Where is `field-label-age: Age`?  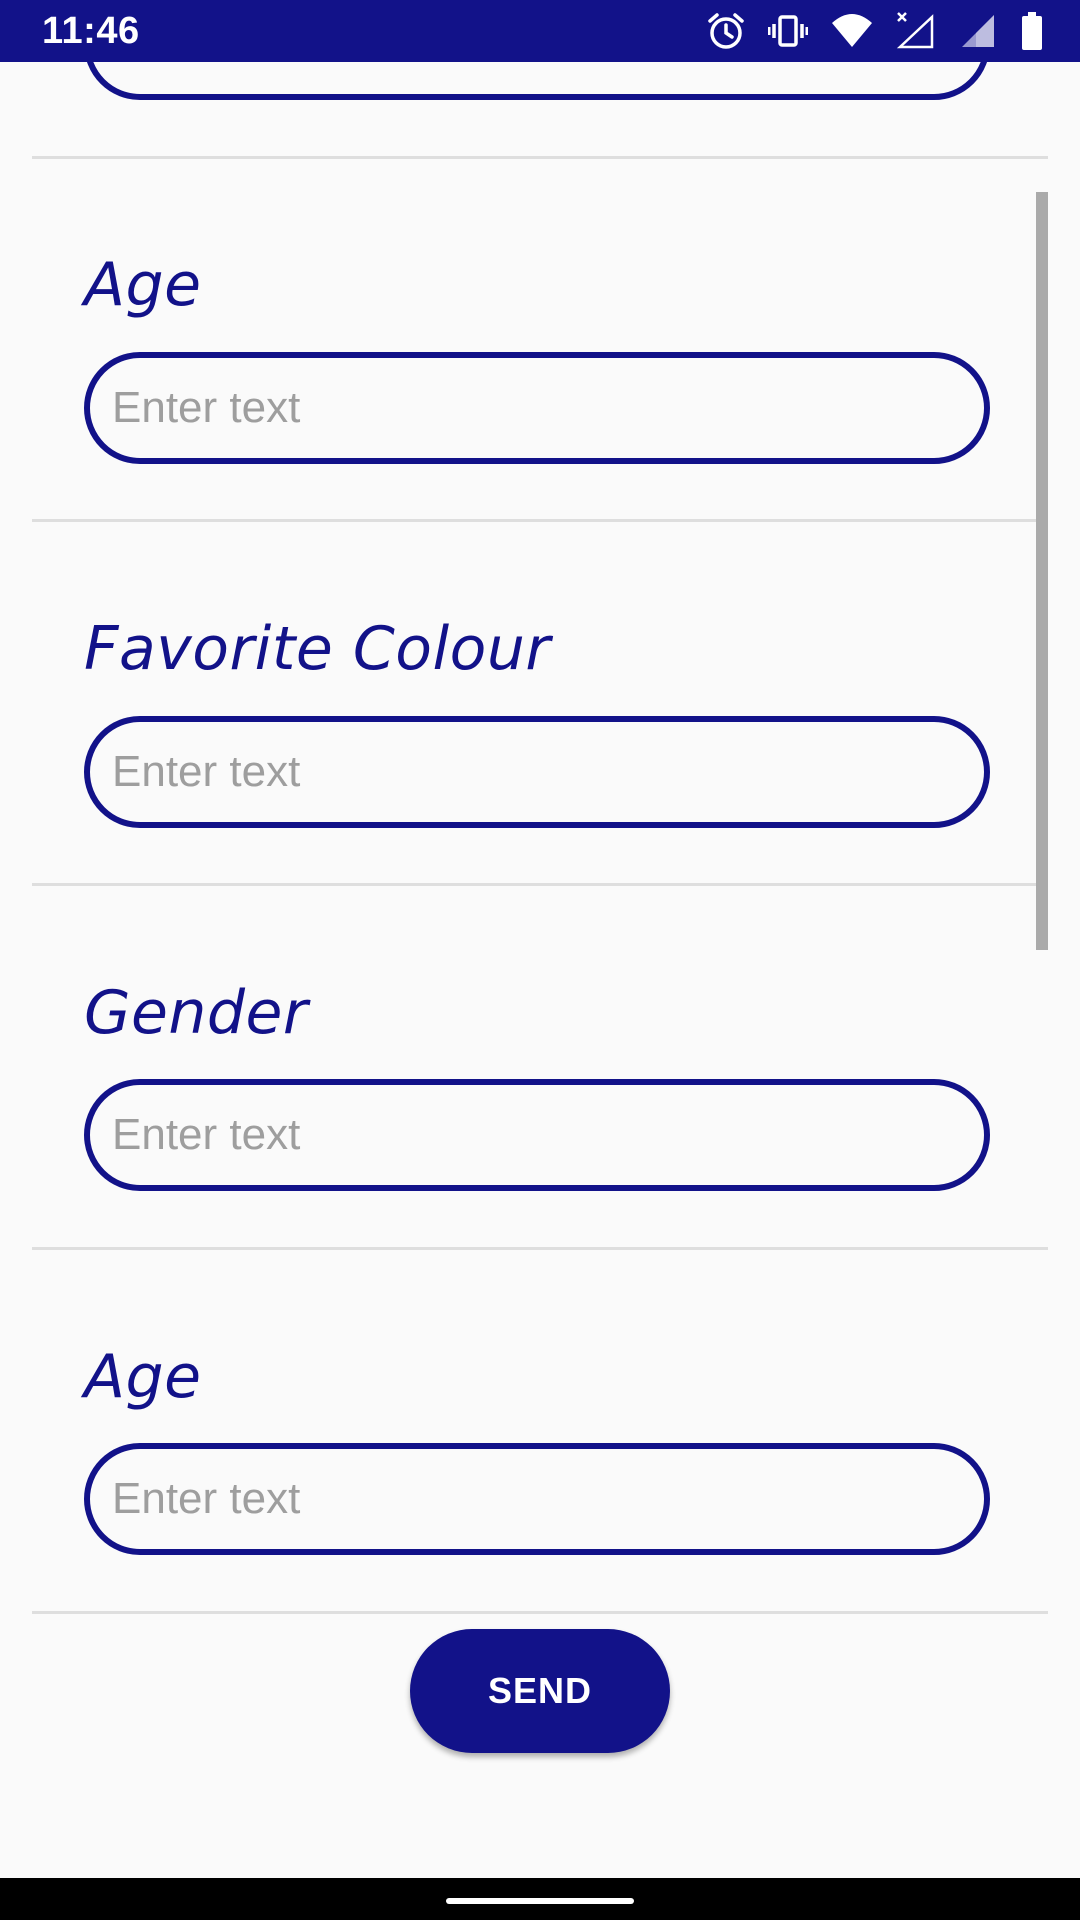
field-label-age: Age is located at coordinates (143, 285).